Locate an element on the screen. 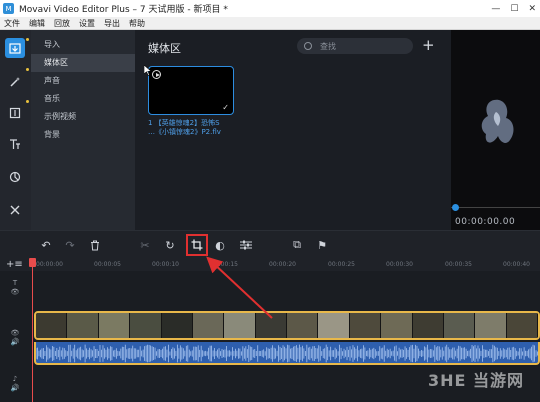 This screenshot has width=540, height=402. close-button: ✕ is located at coordinates (532, 9).